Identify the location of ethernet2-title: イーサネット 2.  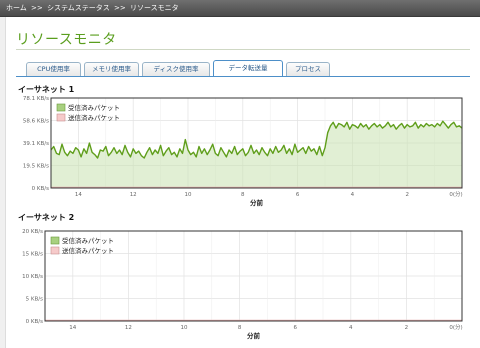
(46, 217).